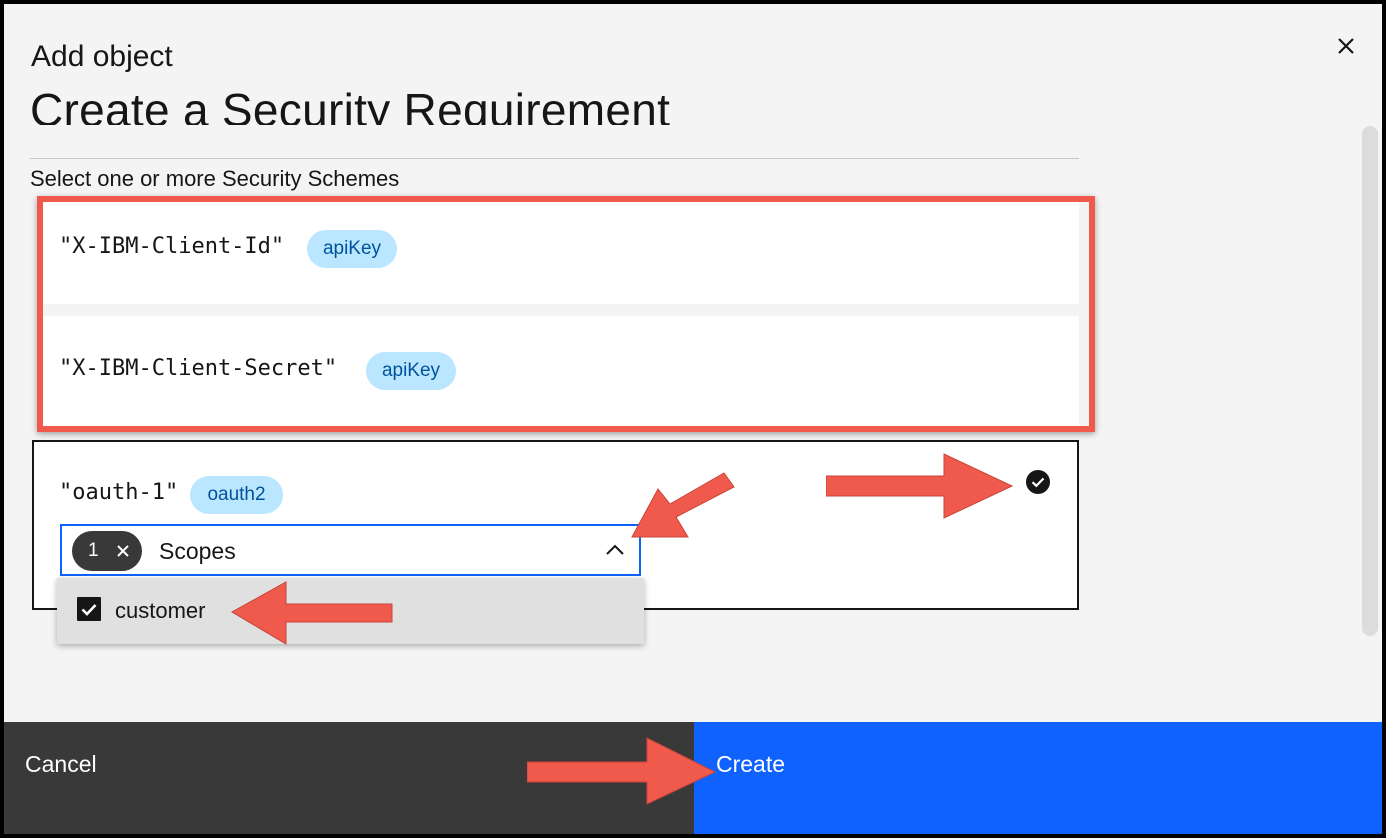 The width and height of the screenshot is (1386, 838). What do you see at coordinates (172, 246) in the screenshot?
I see `scheme-name: "X-IBM-Client-Id"` at bounding box center [172, 246].